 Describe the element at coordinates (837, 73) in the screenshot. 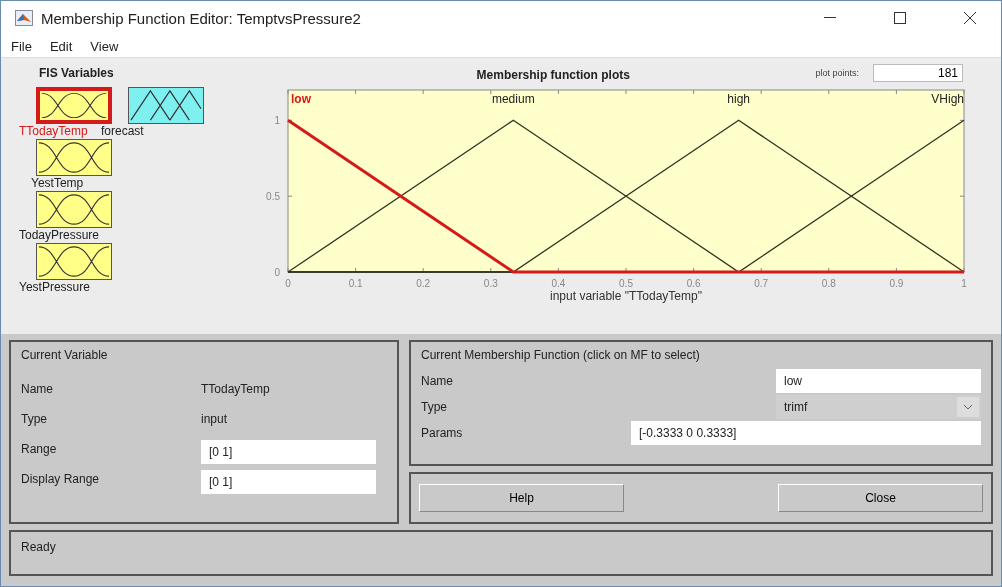

I see `plot-points-label: plot points:` at that location.